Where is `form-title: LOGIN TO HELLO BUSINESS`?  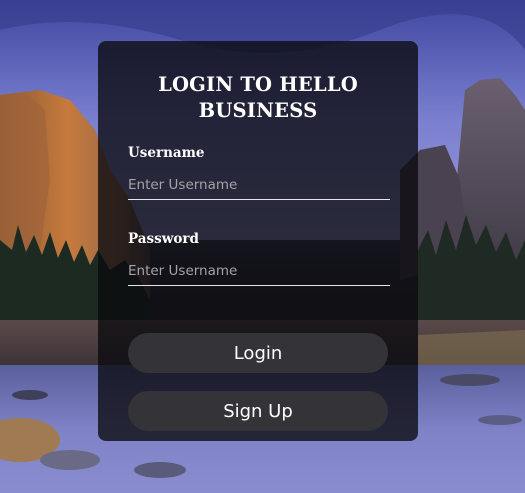 form-title: LOGIN TO HELLO BUSINESS is located at coordinates (258, 97).